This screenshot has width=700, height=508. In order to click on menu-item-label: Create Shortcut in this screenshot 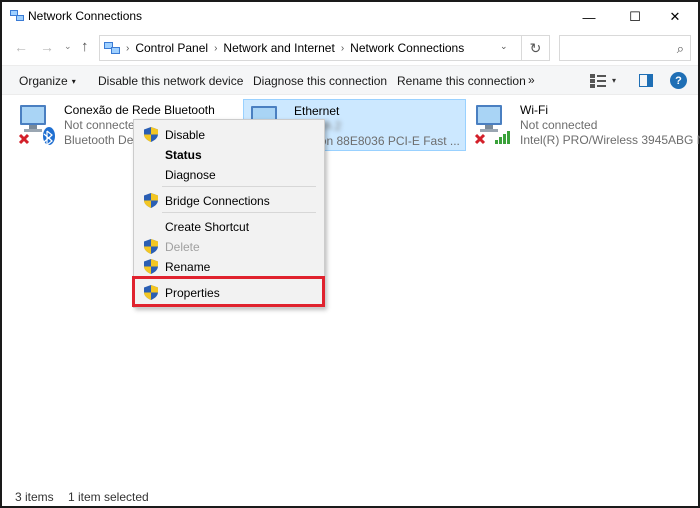, I will do `click(207, 227)`.